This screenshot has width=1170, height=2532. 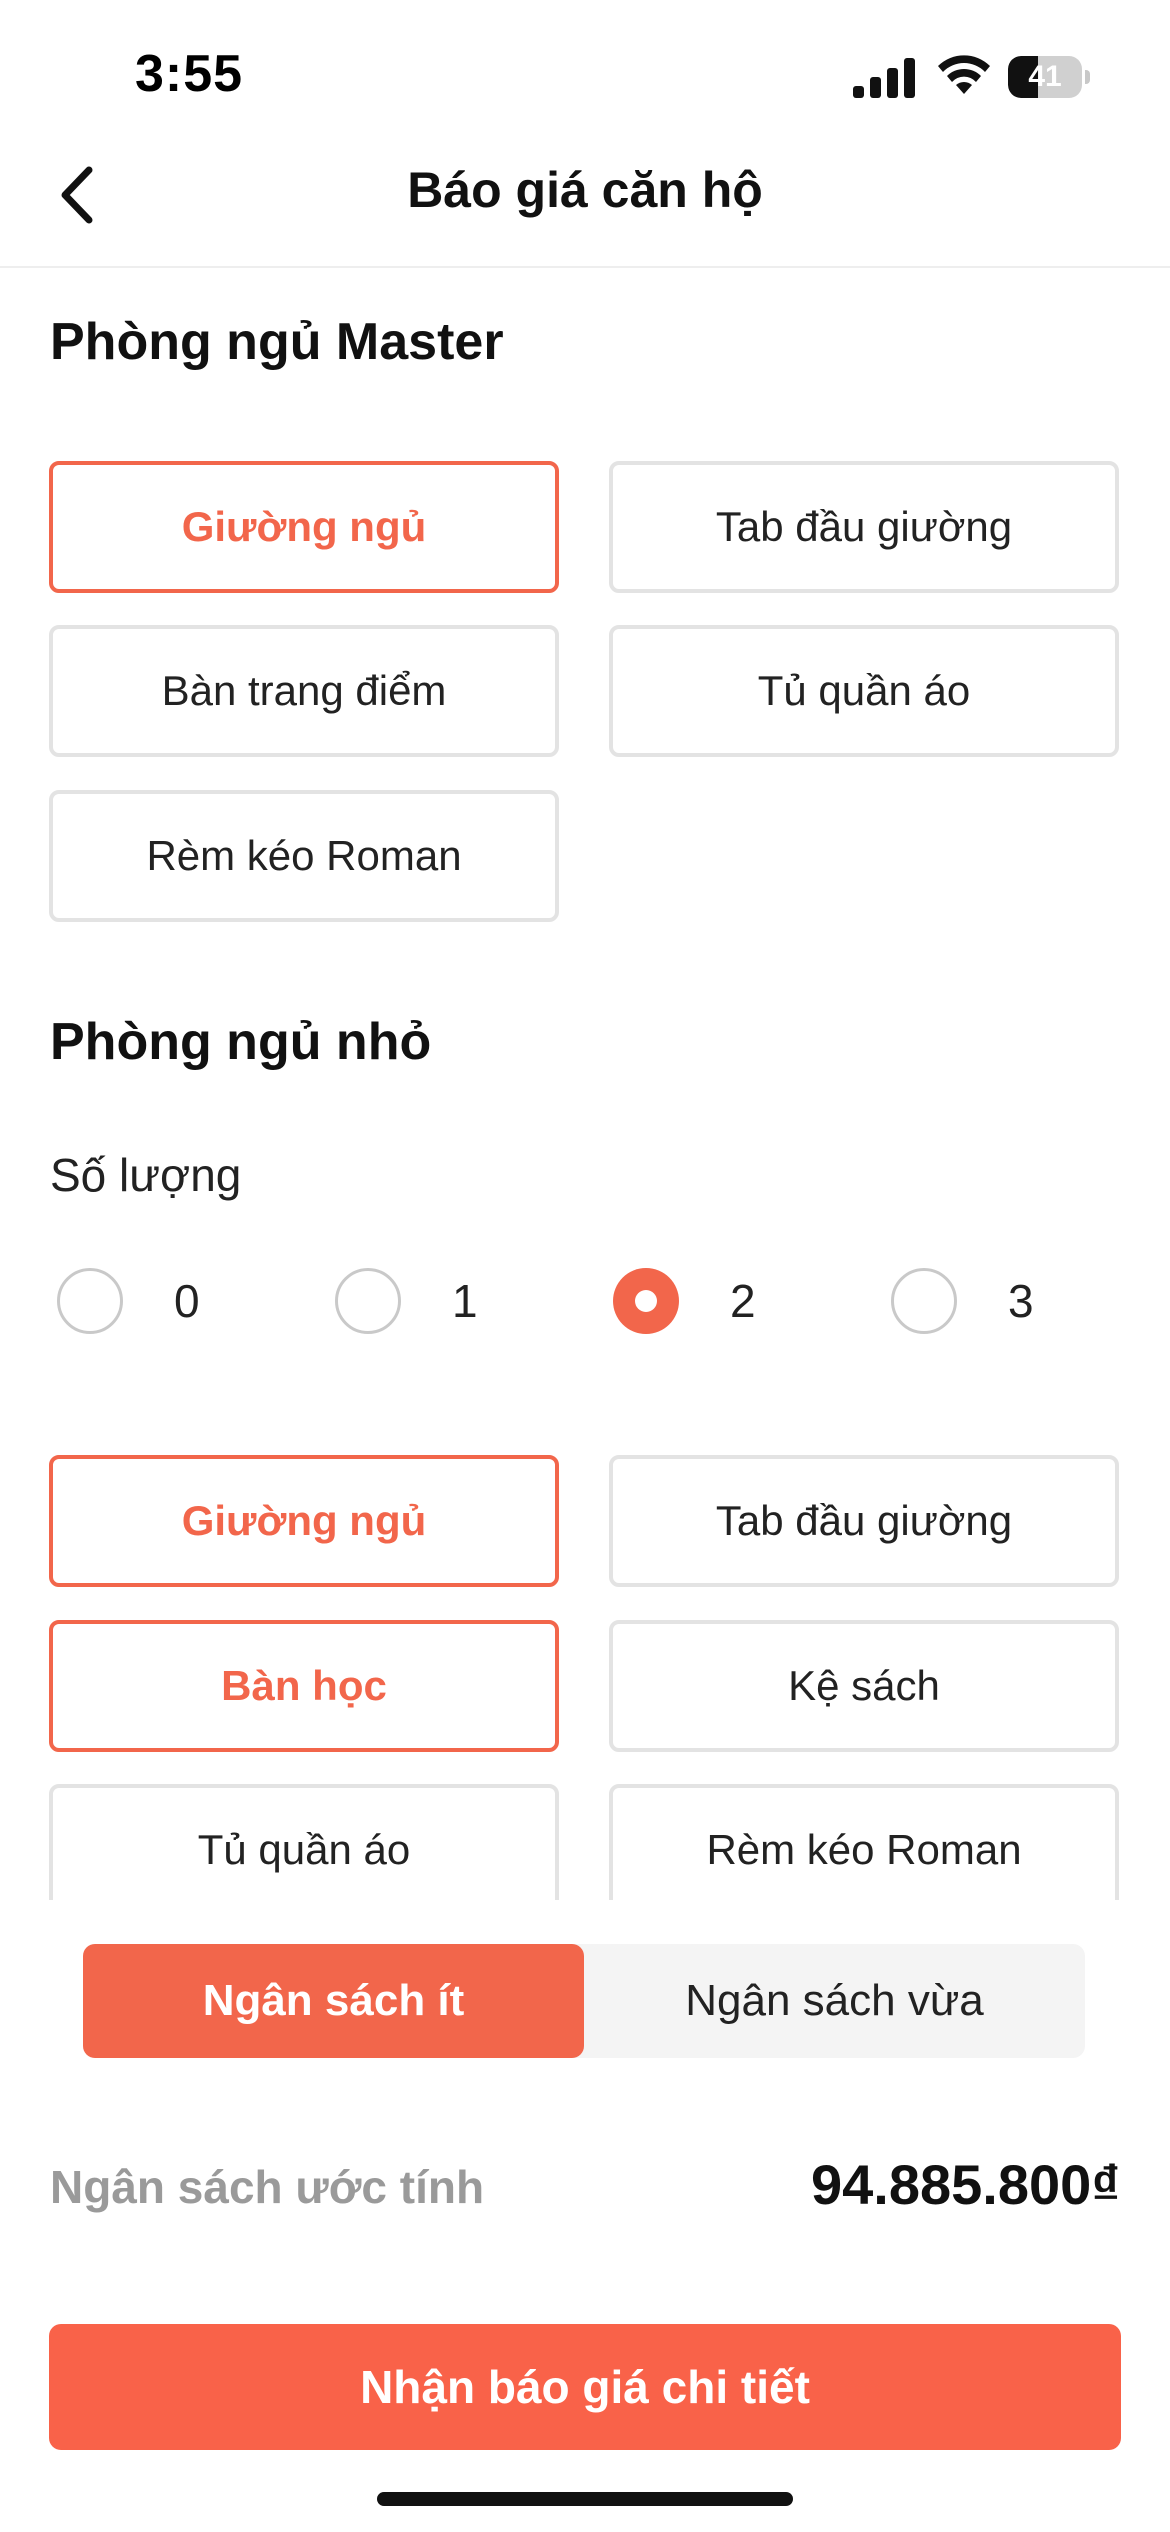 What do you see at coordinates (585, 2499) in the screenshot?
I see `home-indicator` at bounding box center [585, 2499].